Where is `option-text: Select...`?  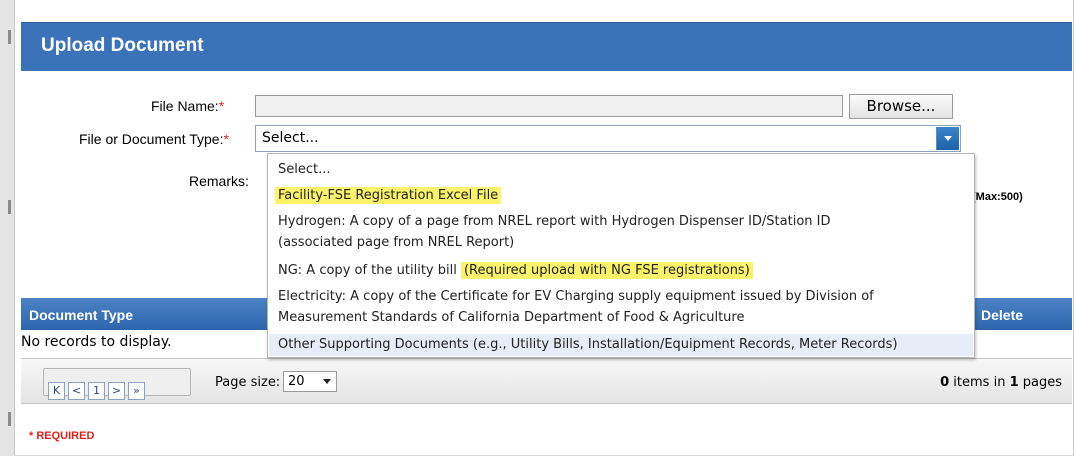 option-text: Select... is located at coordinates (304, 169).